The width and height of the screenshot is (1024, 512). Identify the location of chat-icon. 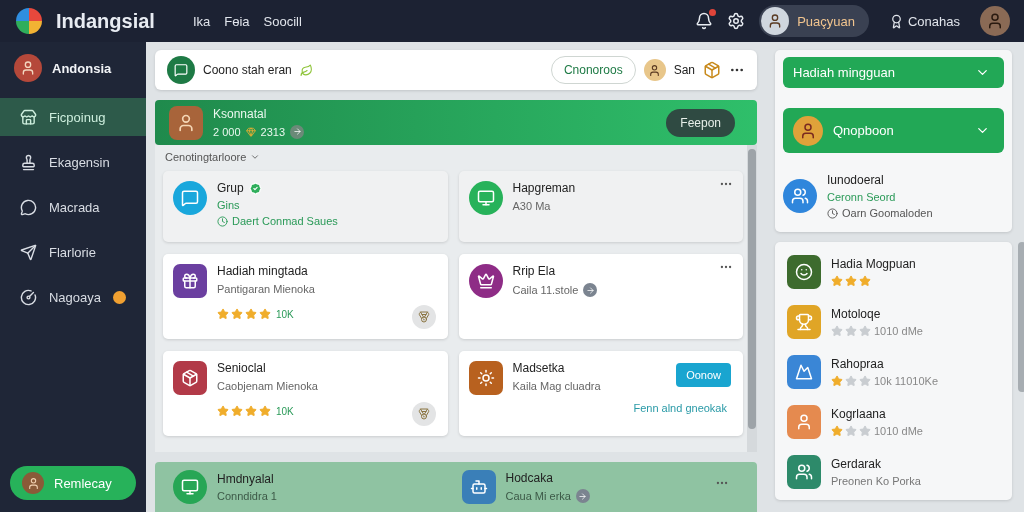
(181, 70).